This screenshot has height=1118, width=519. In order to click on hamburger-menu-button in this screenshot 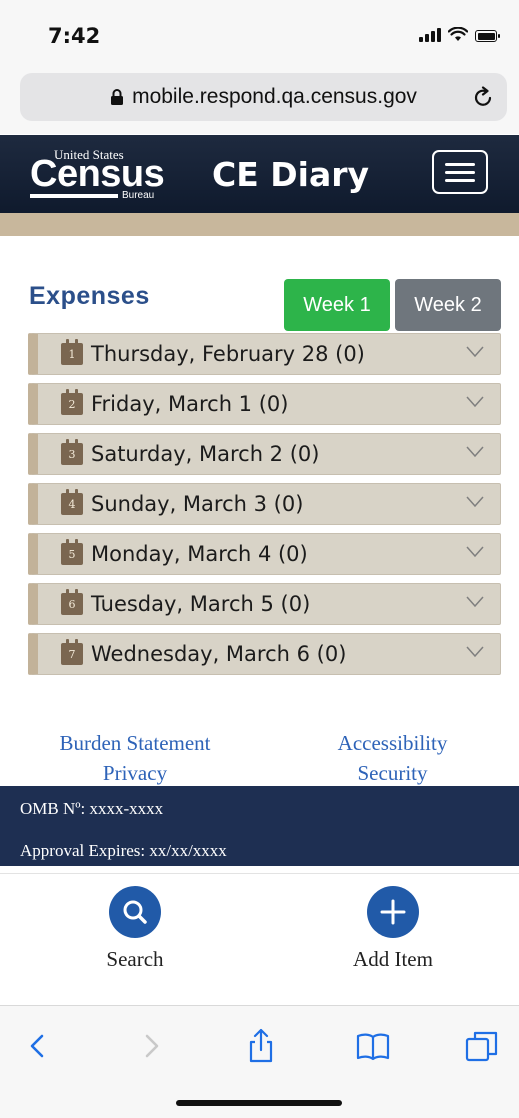, I will do `click(460, 172)`.